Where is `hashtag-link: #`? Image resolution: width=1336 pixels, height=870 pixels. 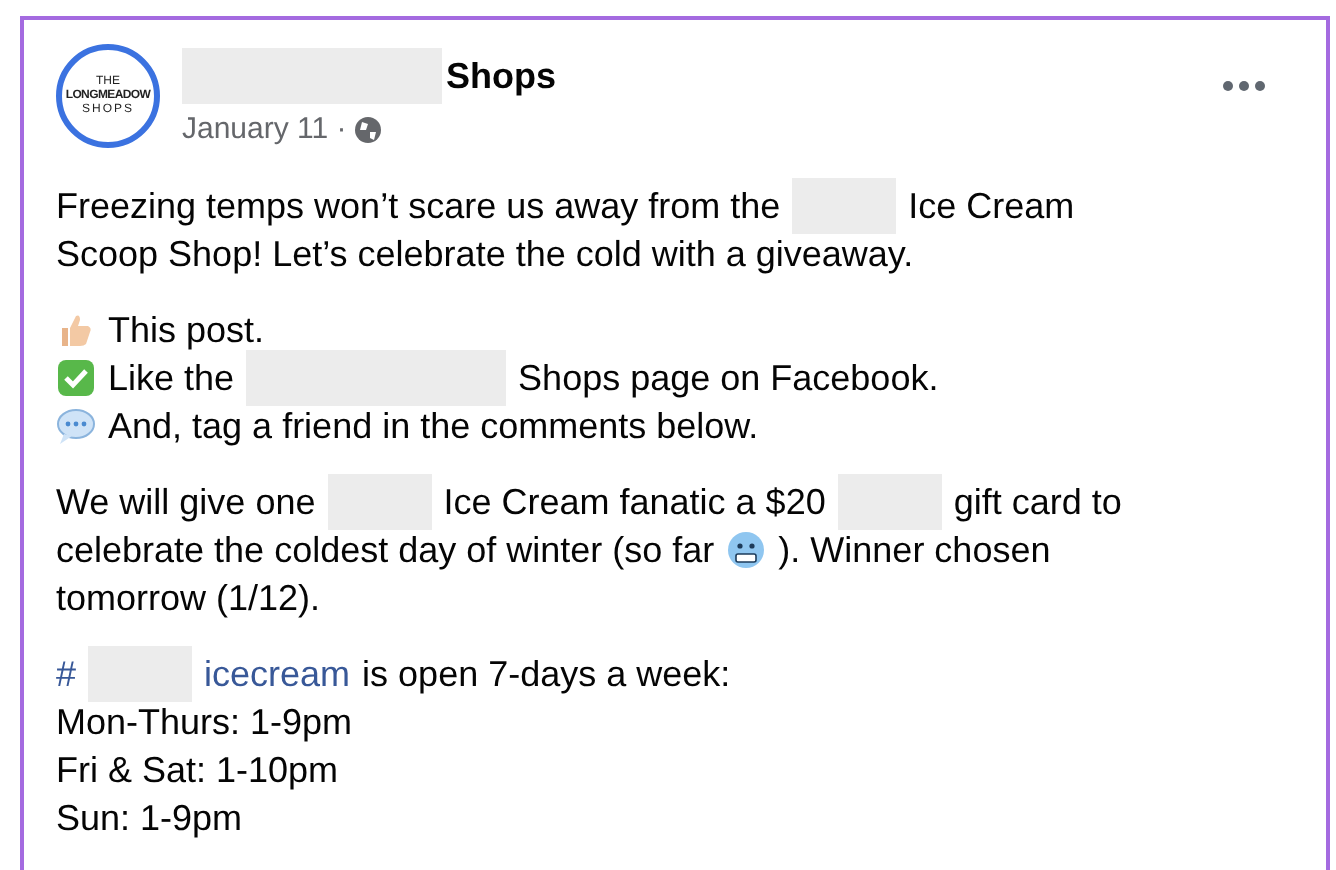 hashtag-link: # is located at coordinates (66, 673).